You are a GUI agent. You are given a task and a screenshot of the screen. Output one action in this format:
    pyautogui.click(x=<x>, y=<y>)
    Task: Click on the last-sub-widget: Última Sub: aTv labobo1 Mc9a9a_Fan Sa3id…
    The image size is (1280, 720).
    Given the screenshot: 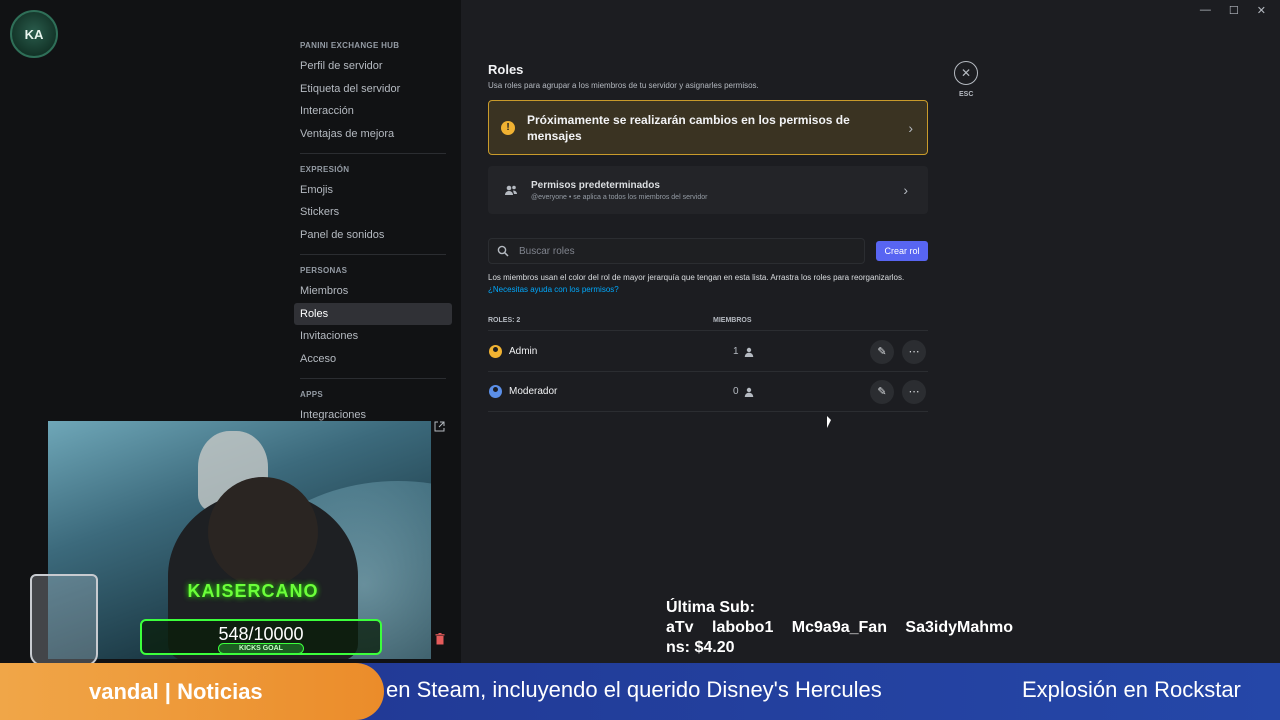 What is the action you would take?
    pyautogui.click(x=846, y=628)
    